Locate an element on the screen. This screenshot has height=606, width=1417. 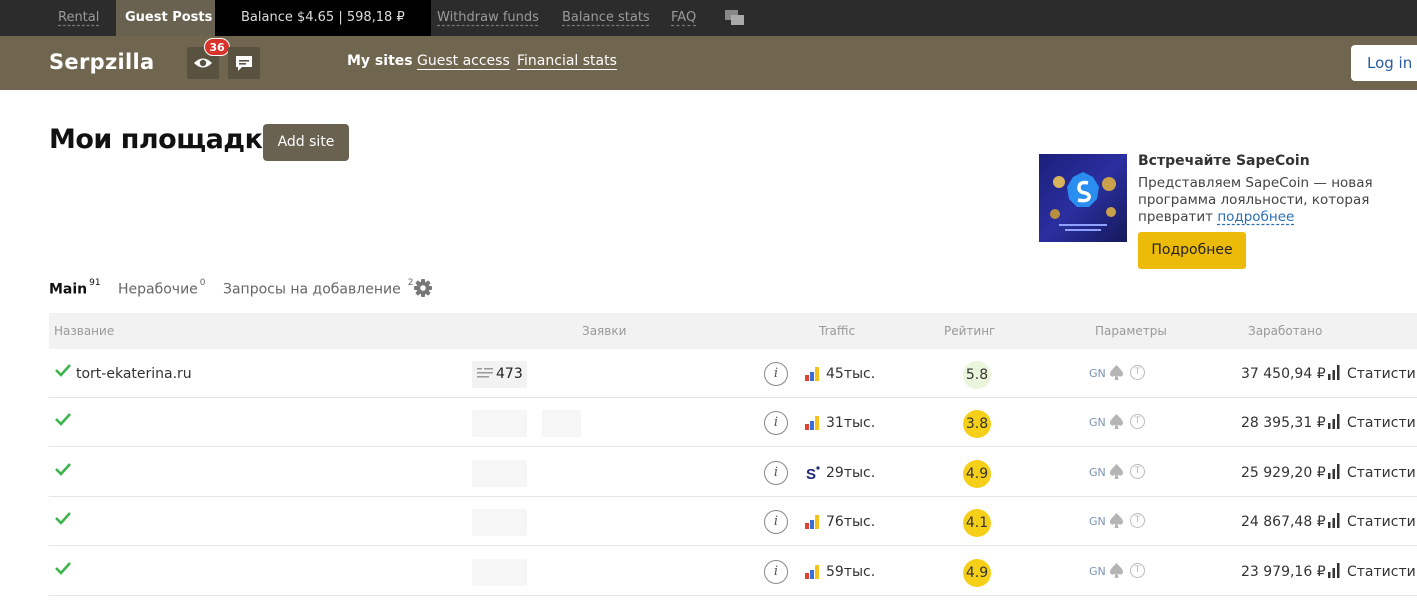
earned-amount: 28 395,31 ₽ is located at coordinates (1283, 423).